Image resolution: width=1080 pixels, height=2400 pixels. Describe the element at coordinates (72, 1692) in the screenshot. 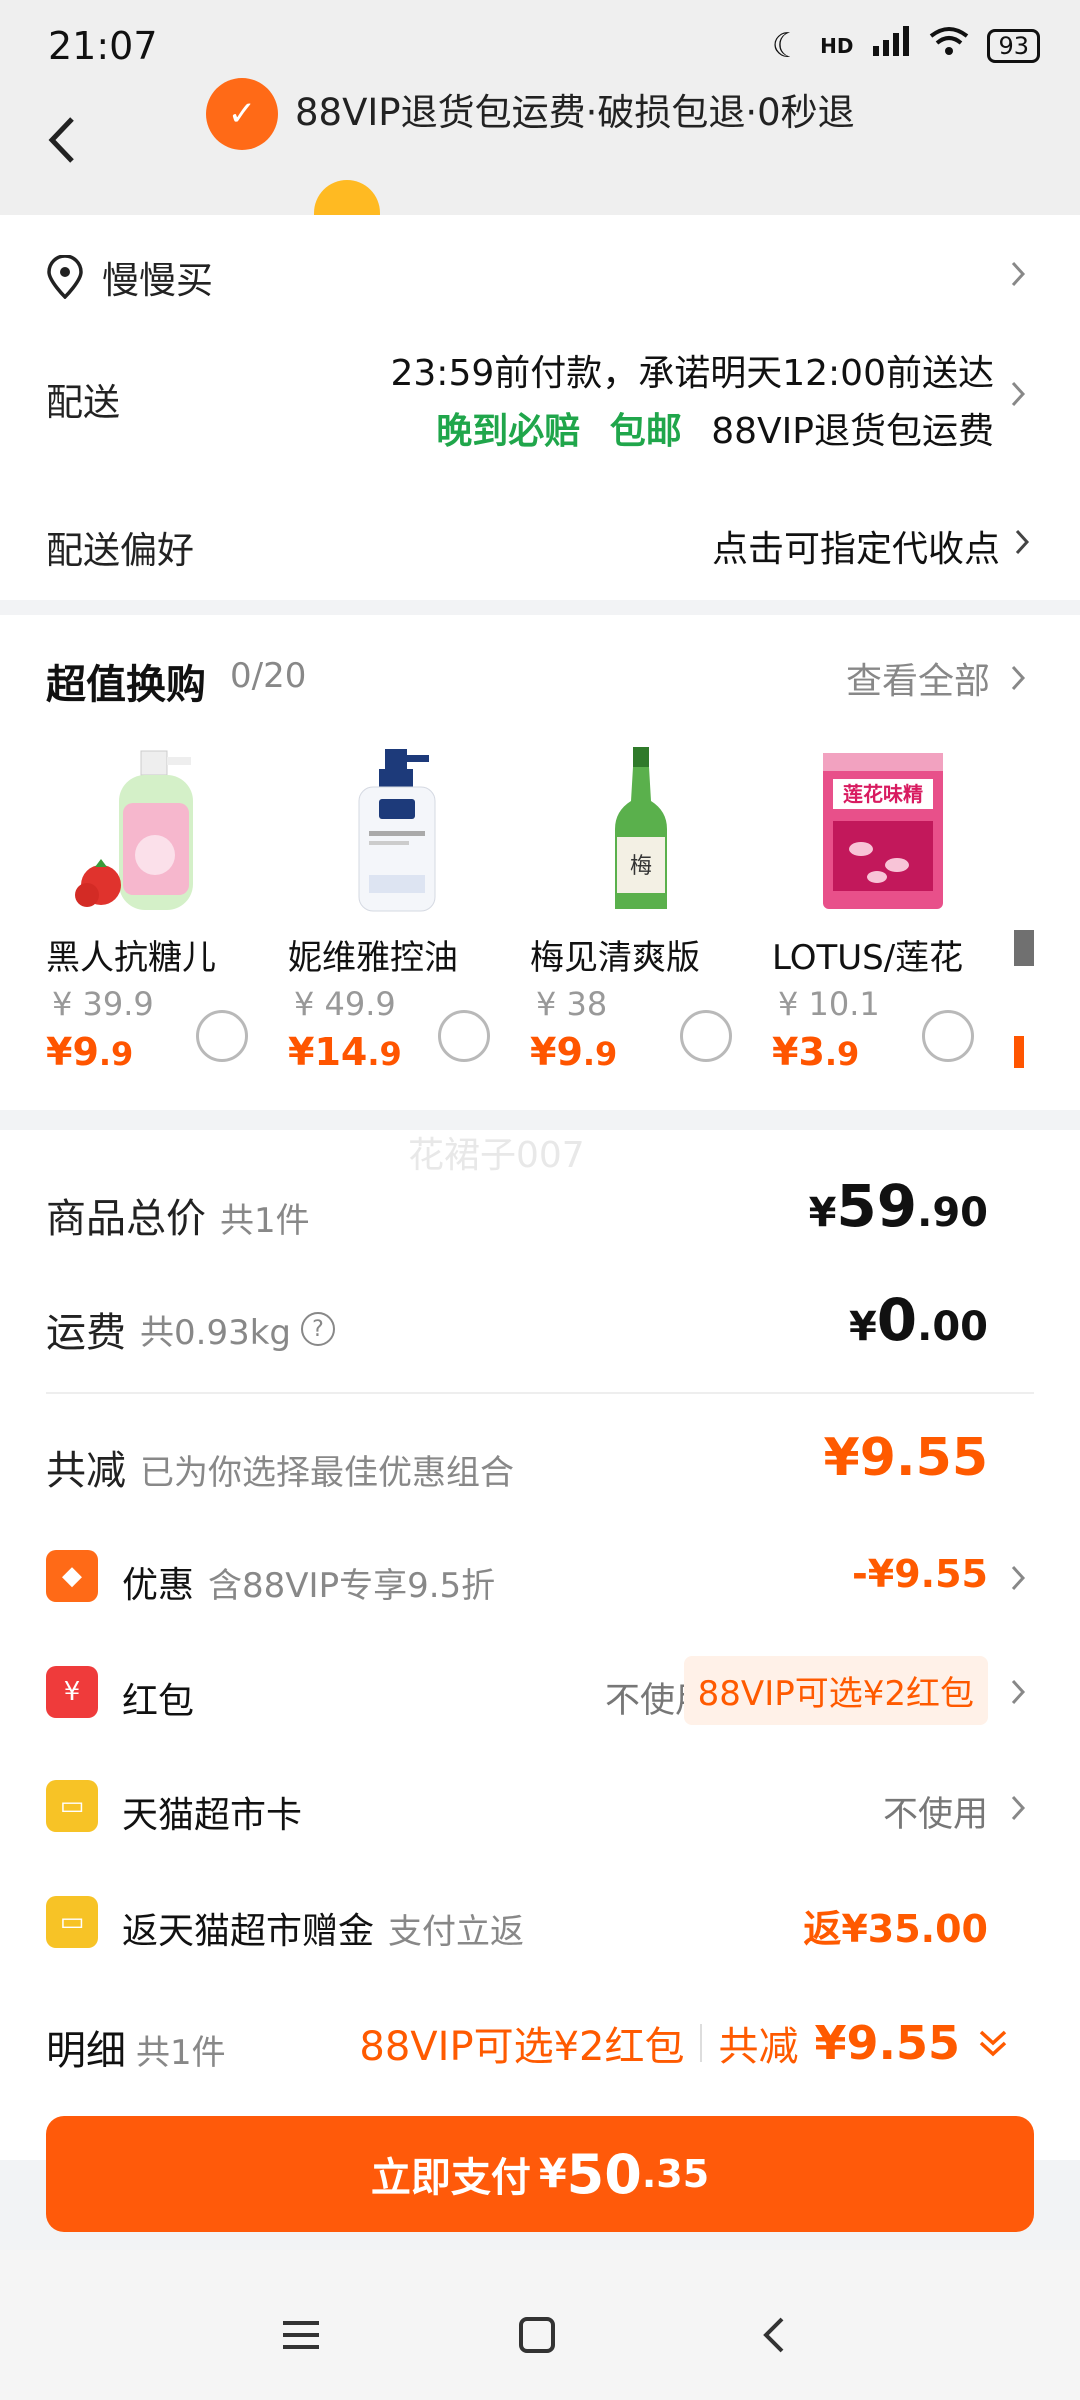

I see `red-packet-icon: ¥` at that location.